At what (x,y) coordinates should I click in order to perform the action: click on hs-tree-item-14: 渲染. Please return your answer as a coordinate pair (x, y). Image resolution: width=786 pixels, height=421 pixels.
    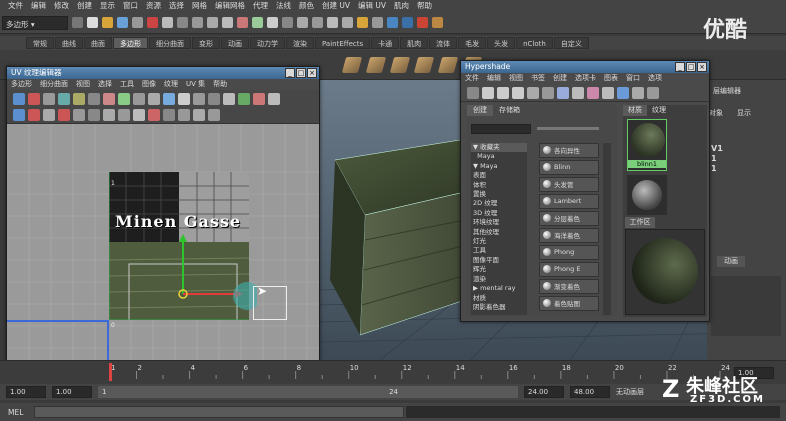
    Looking at the image, I should click on (499, 279).